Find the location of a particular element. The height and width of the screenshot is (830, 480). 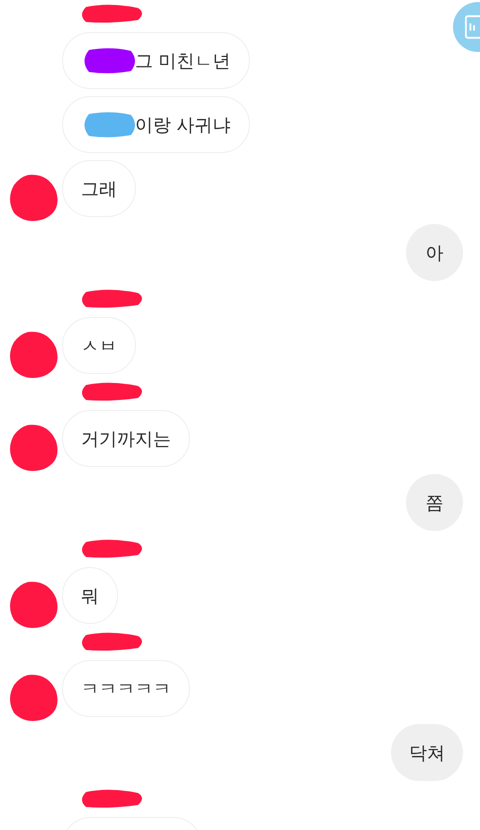

message-bubble: 그래 is located at coordinates (99, 188).